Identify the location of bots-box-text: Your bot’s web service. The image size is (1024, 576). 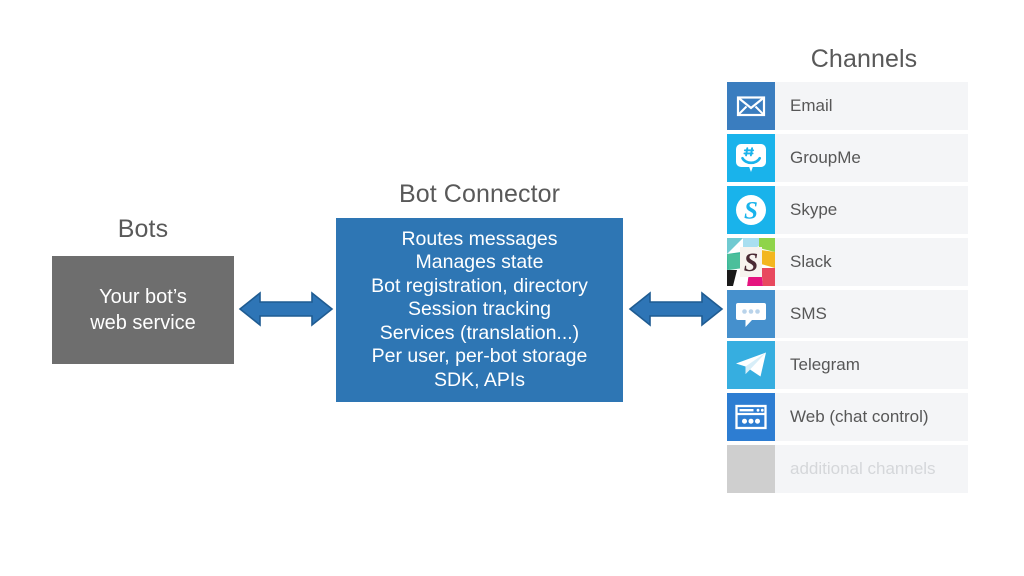
(143, 310).